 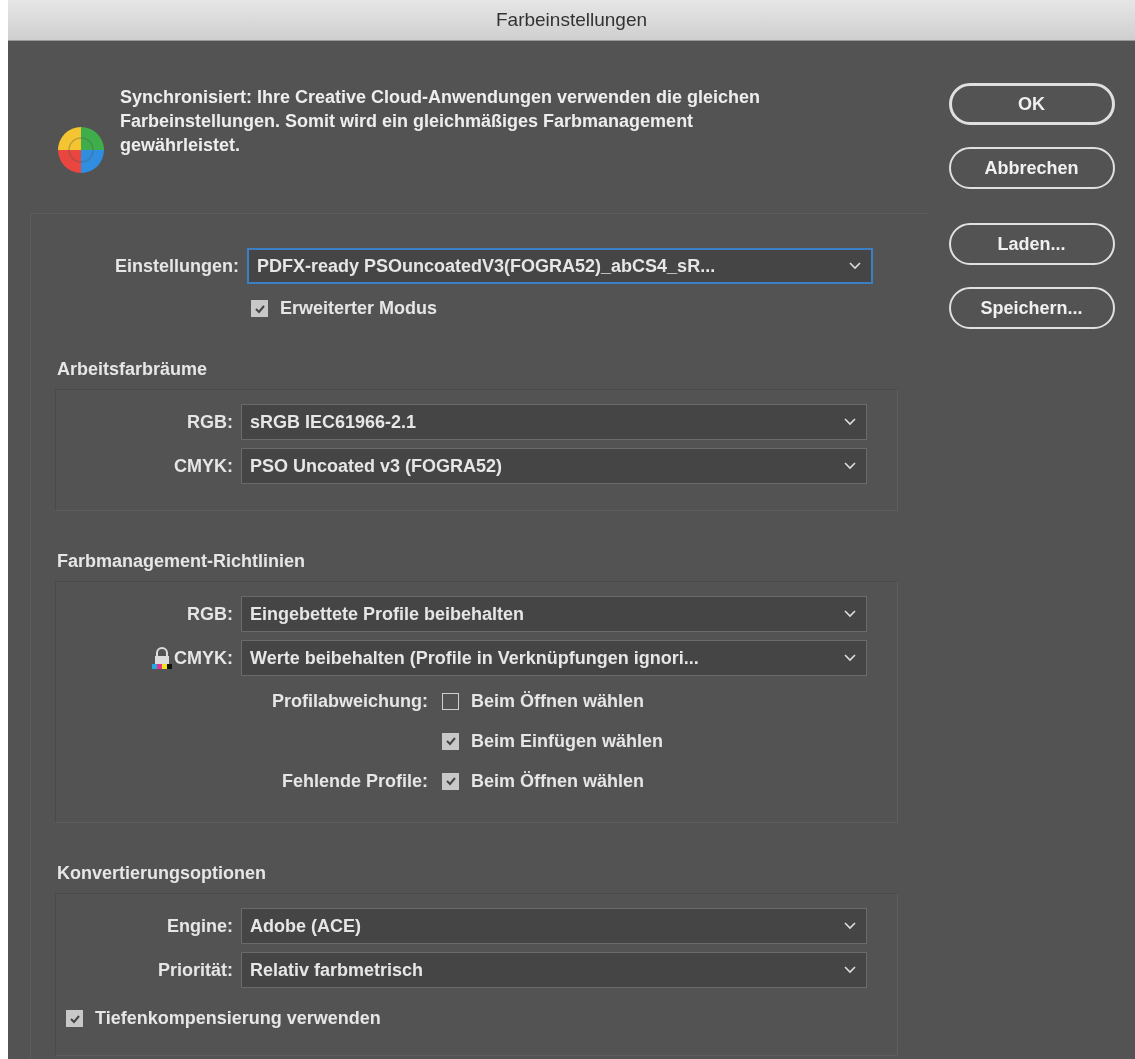 What do you see at coordinates (554, 466) in the screenshot?
I see `dropdown: PSO Uncoated v3 (FOGRA52)` at bounding box center [554, 466].